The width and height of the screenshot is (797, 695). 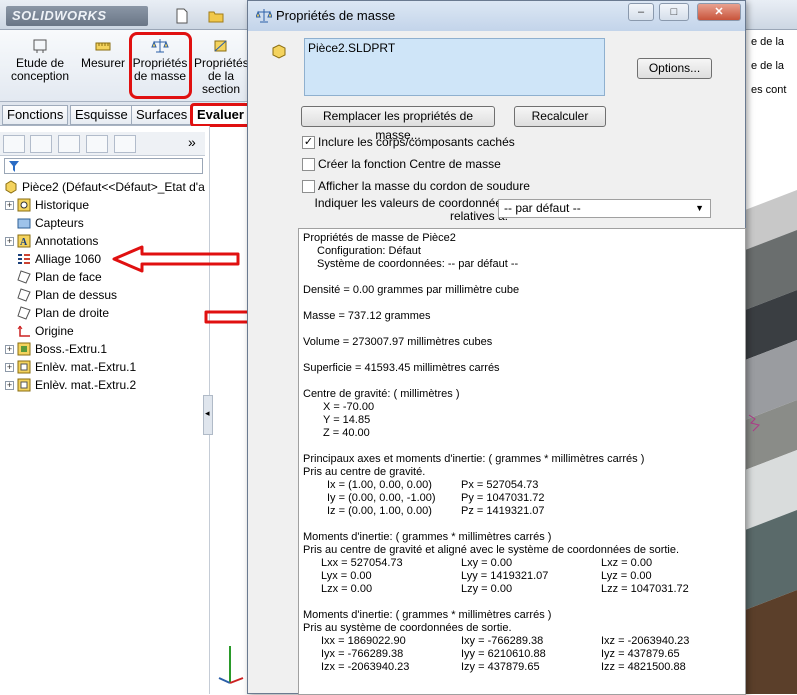 I want to click on result-lxx: Lxx = 527054.73, so click(x=362, y=563).